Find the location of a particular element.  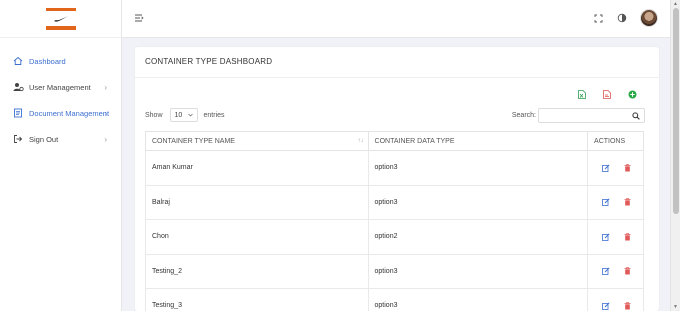

show-label: Show is located at coordinates (154, 115).